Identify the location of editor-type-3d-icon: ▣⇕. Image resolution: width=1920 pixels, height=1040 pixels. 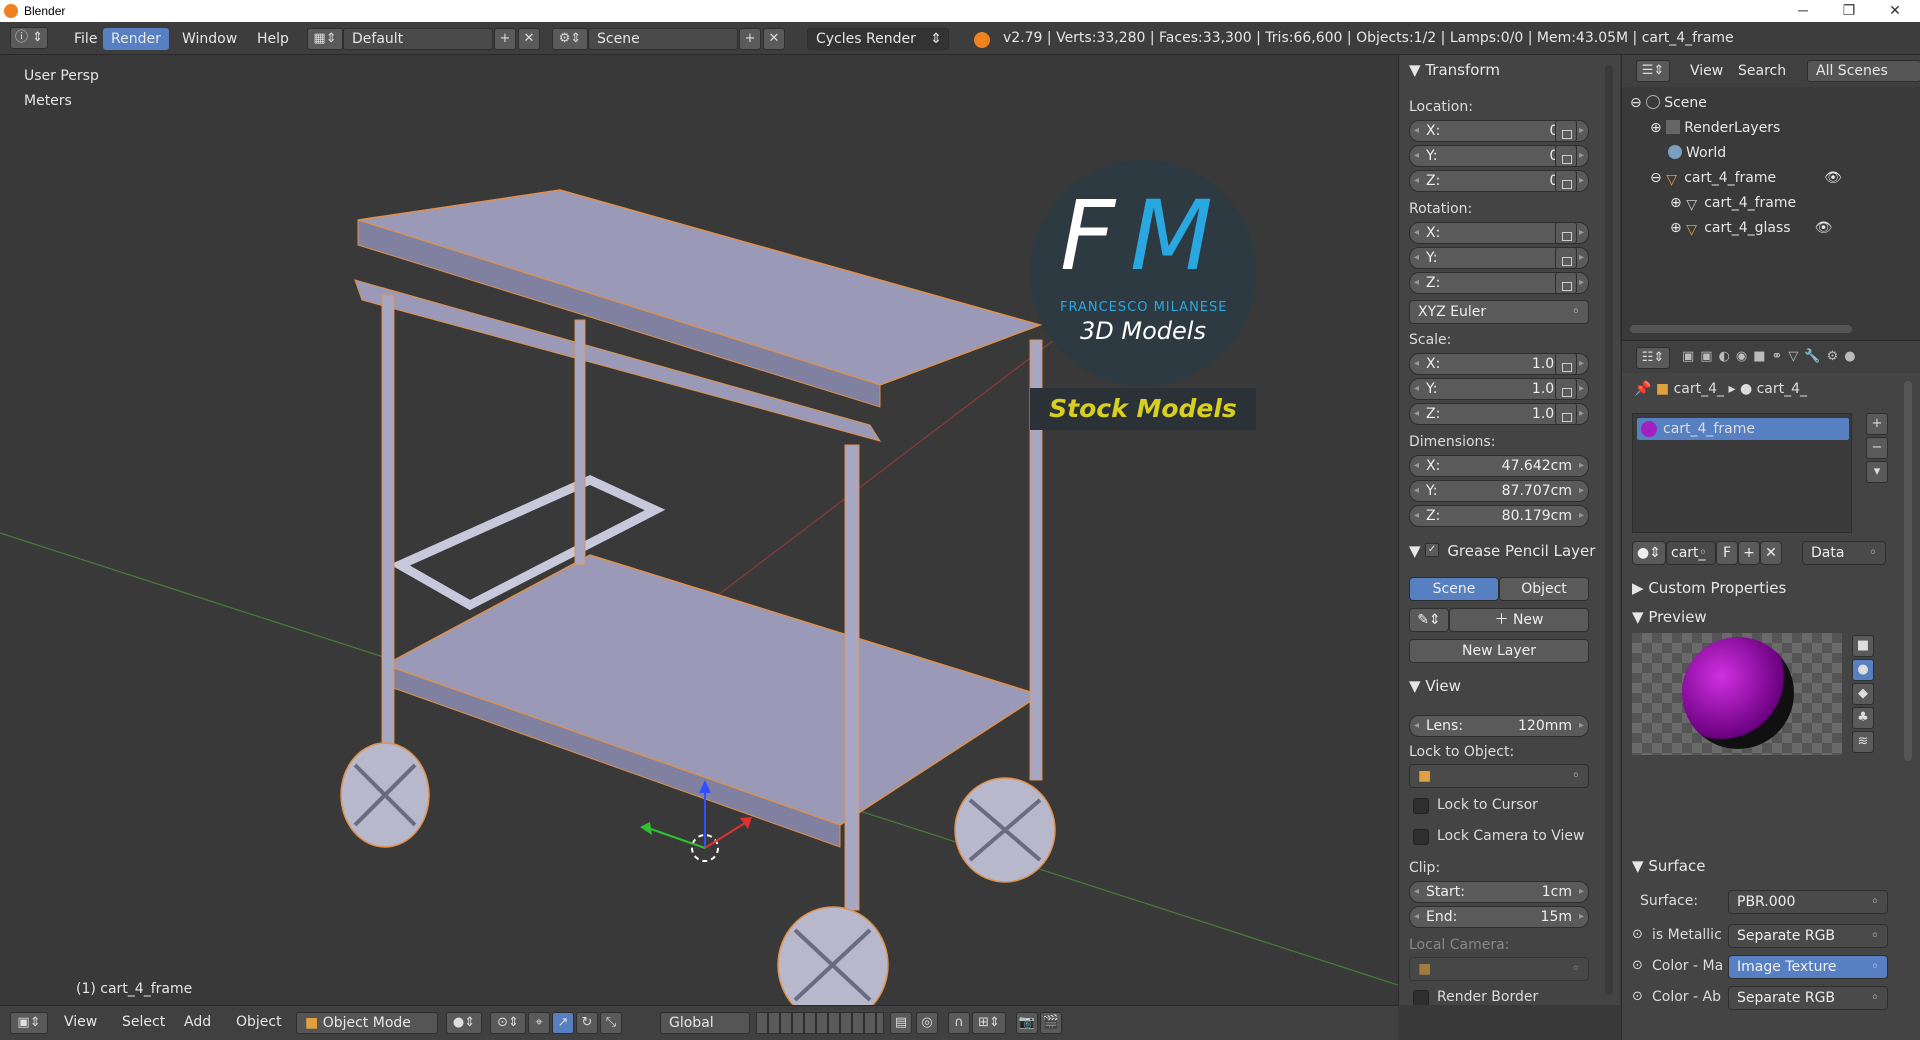
(29, 1023).